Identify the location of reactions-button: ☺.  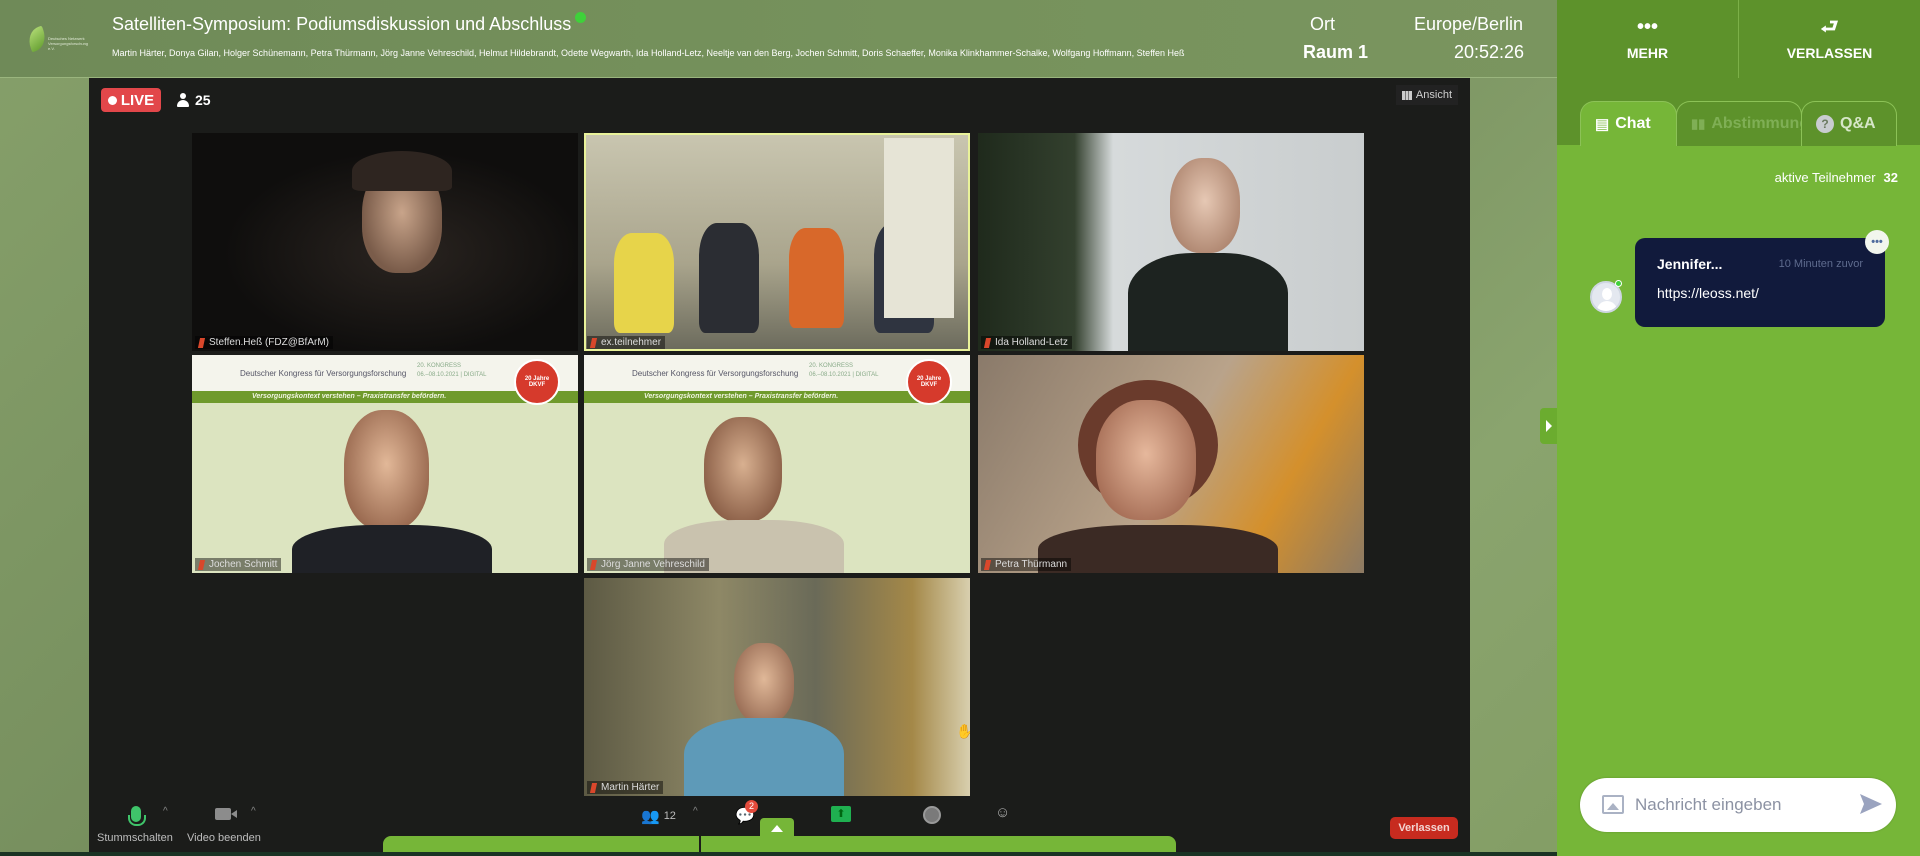
(1002, 812).